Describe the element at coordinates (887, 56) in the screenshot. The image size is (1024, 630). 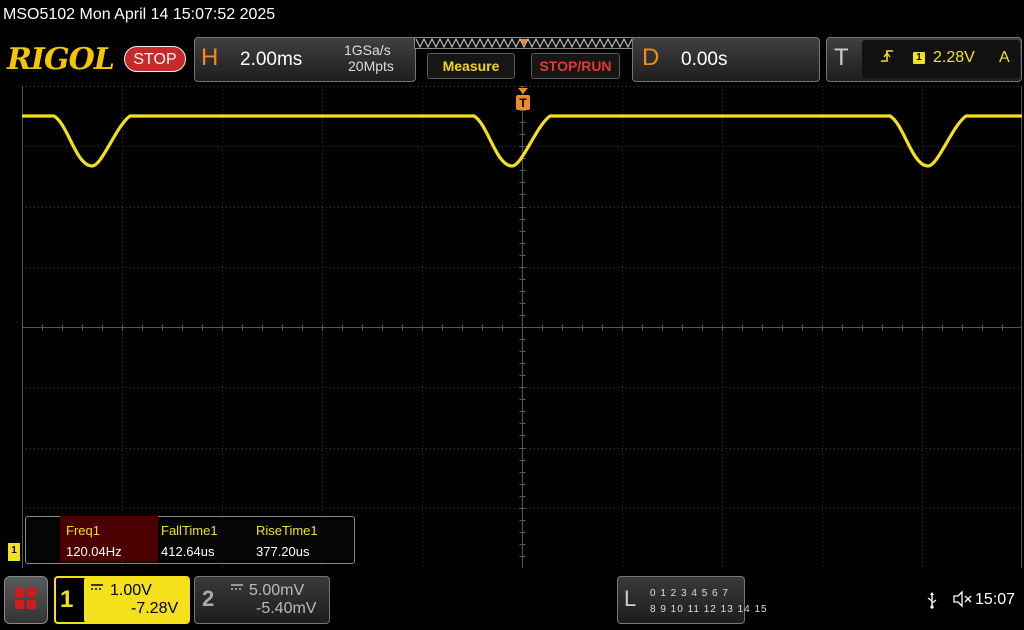
I see `rising-edge-icon` at that location.